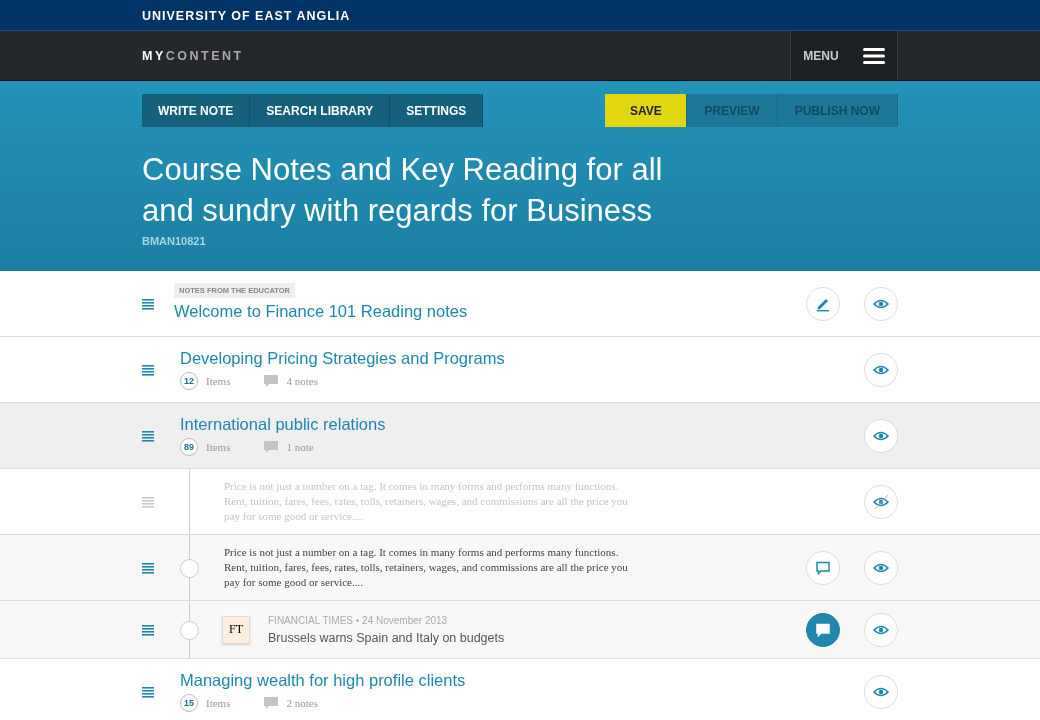 The width and height of the screenshot is (1040, 720). I want to click on section-title: Developing Pricing Strategies and Programs, so click(522, 358).